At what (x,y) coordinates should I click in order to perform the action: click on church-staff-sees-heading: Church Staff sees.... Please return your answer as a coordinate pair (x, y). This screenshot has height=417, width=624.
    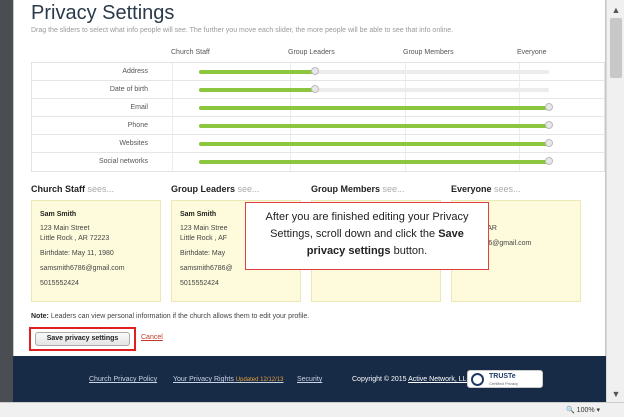
    Looking at the image, I should click on (73, 189).